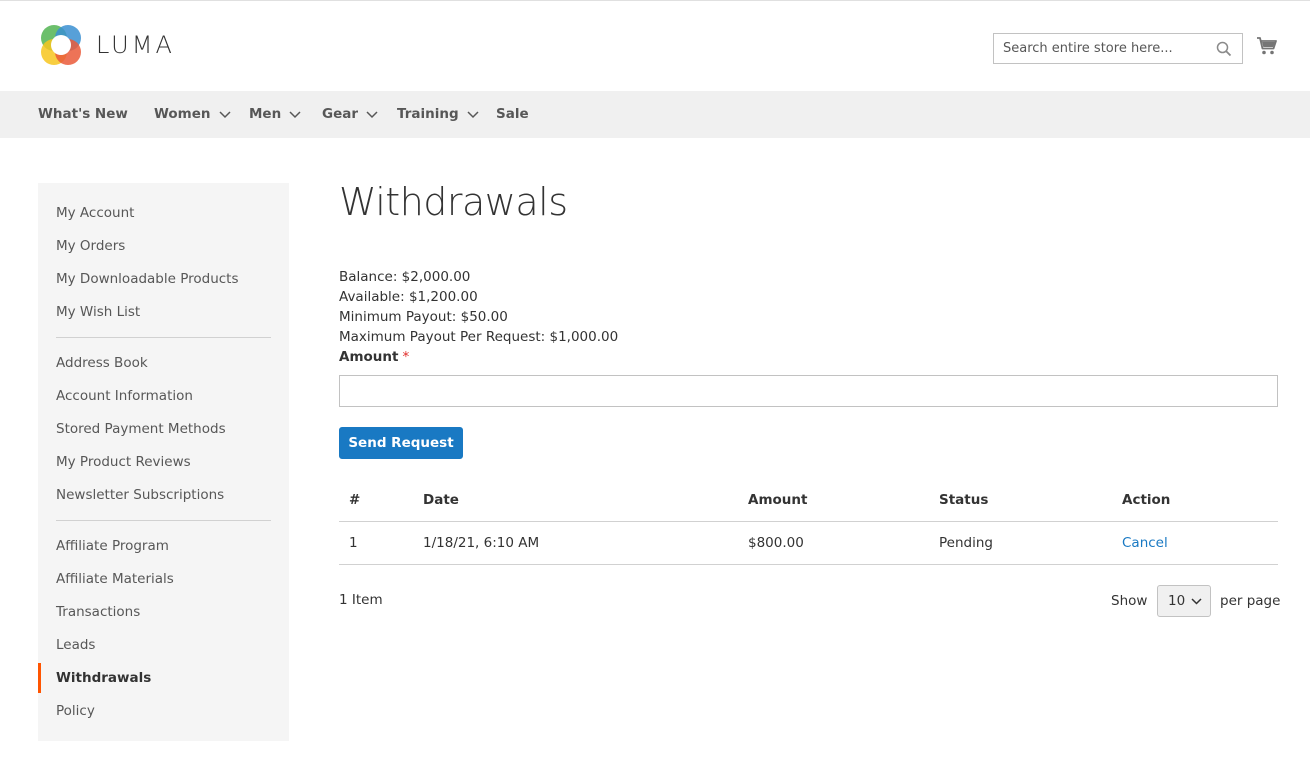  I want to click on cart-icon, so click(1267, 48).